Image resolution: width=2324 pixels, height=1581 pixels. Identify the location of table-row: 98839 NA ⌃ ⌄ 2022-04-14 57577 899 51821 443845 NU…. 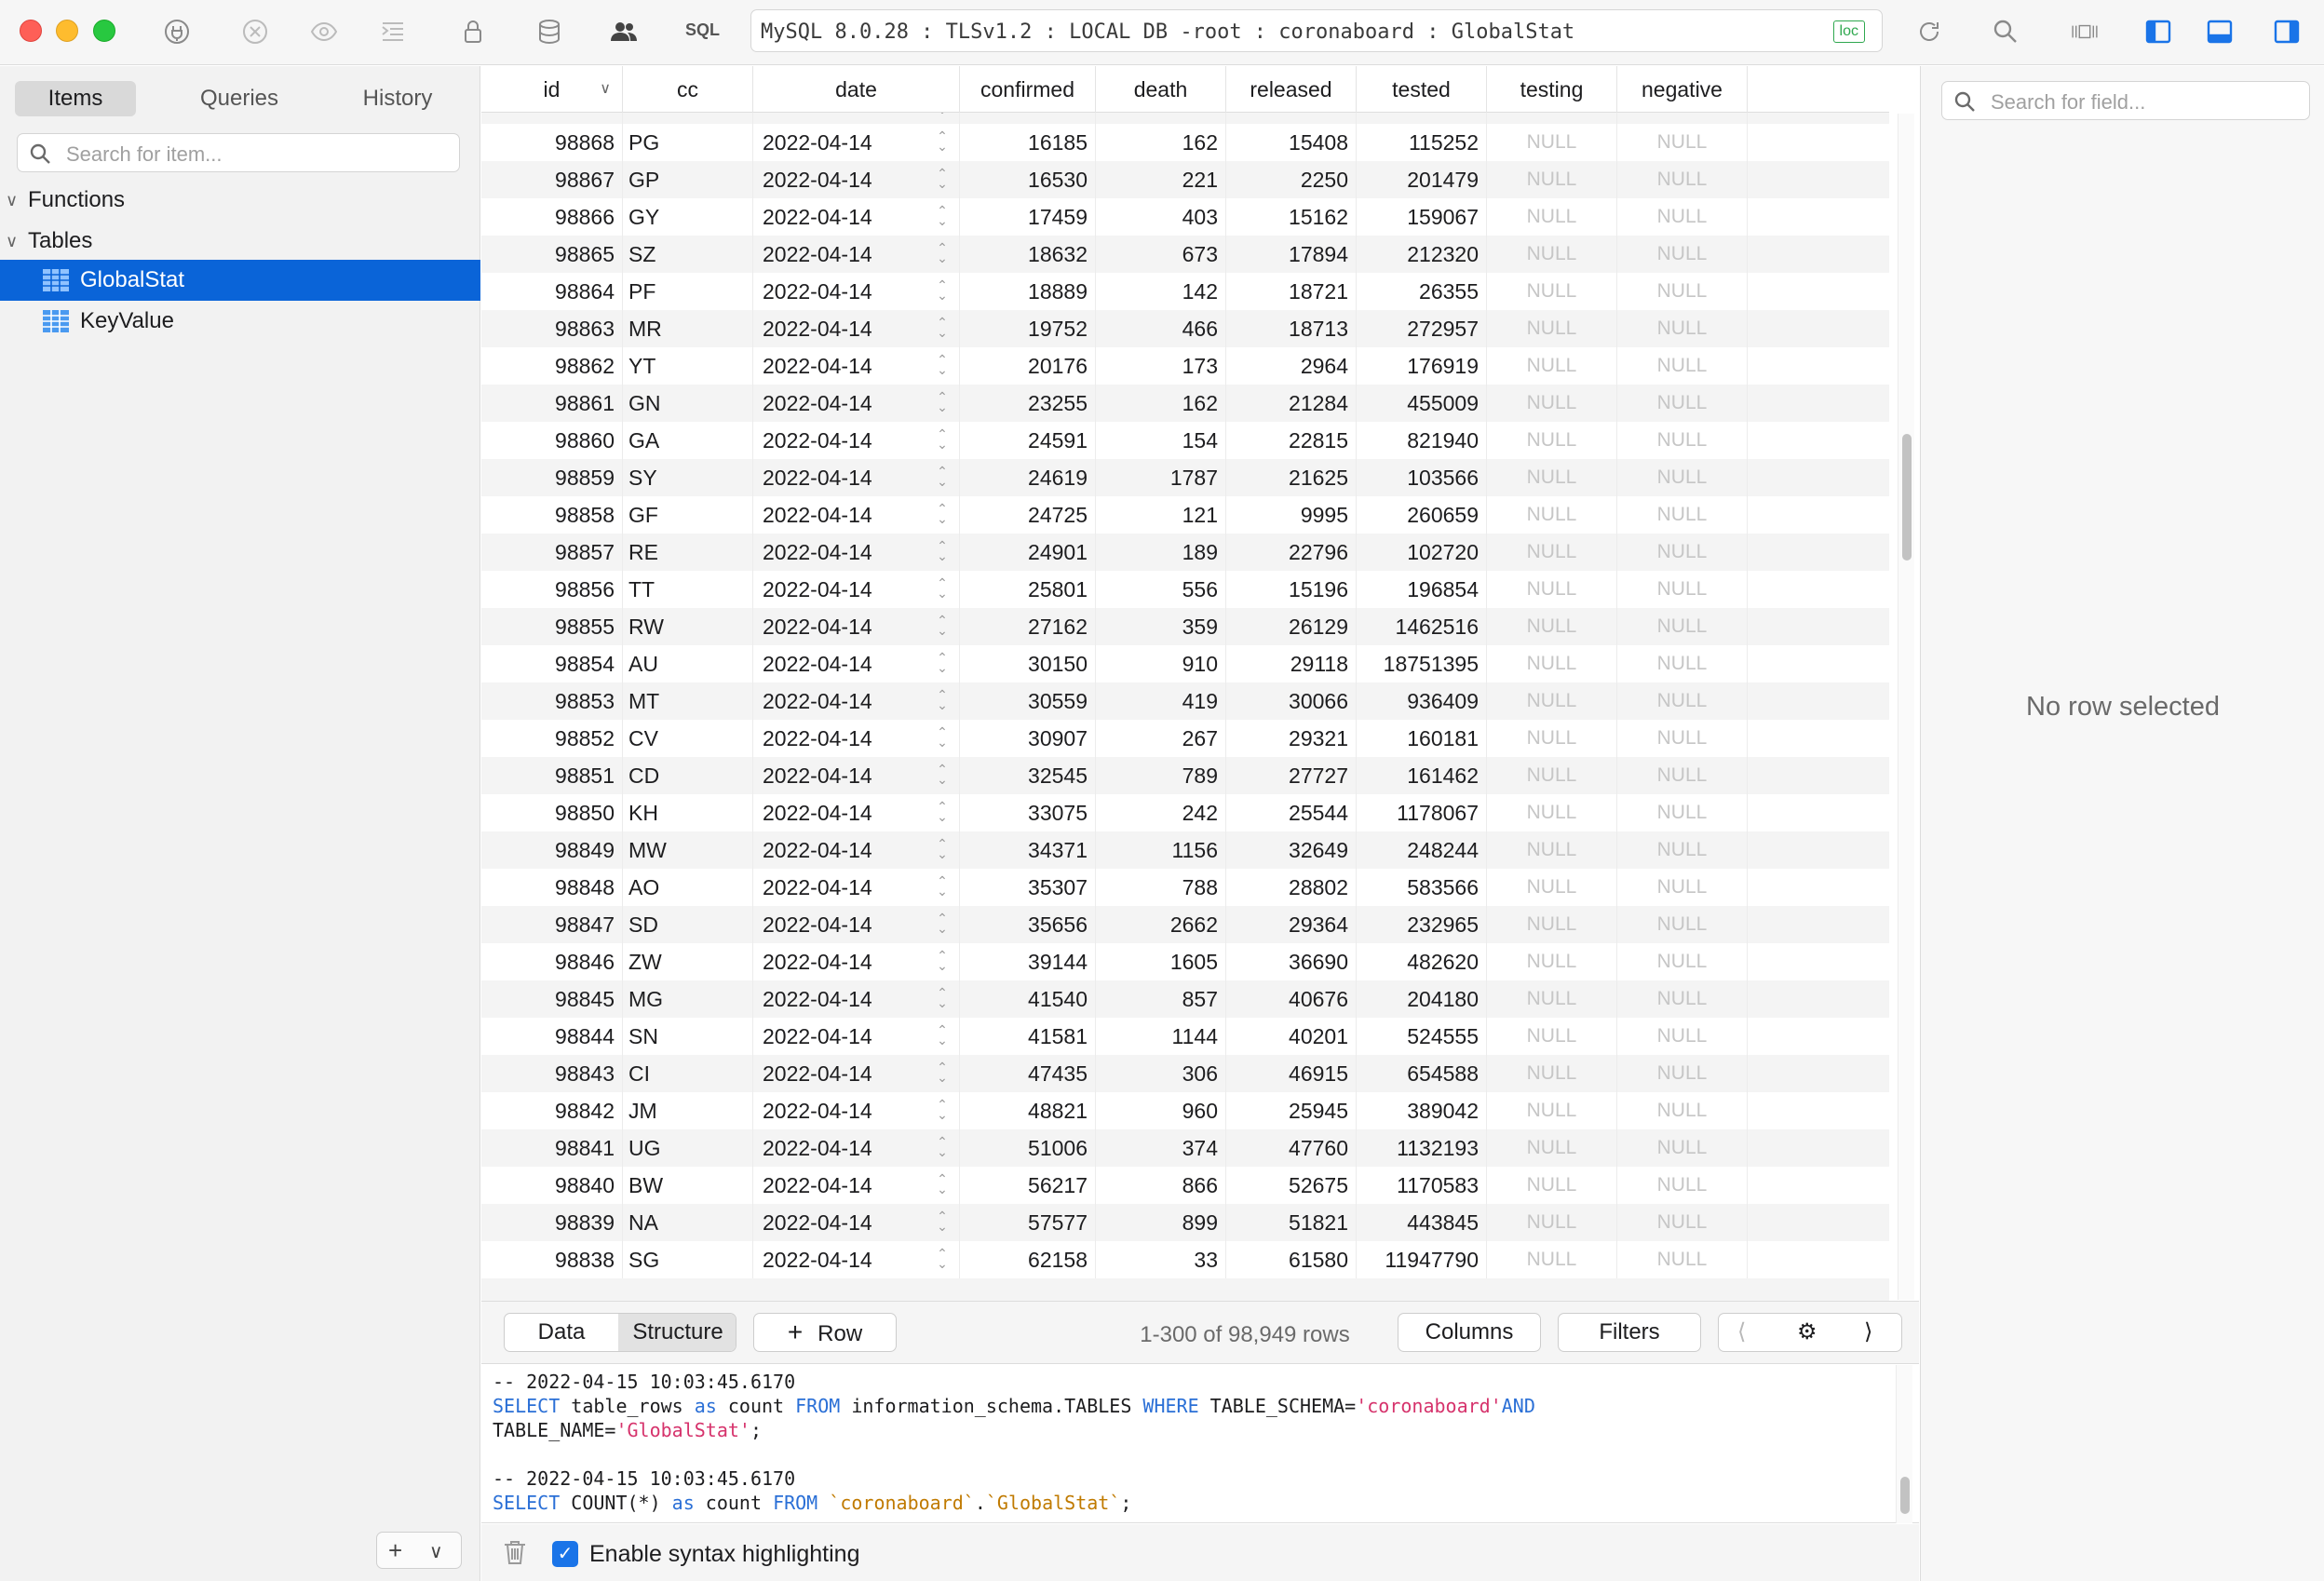
(1185, 1222).